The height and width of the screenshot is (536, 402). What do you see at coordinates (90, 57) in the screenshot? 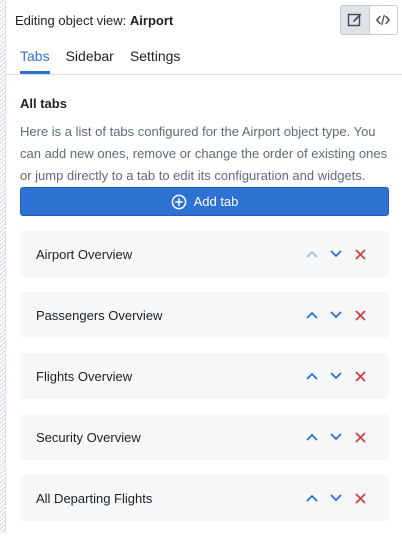
I see `tab-sidebar: Sidebar` at bounding box center [90, 57].